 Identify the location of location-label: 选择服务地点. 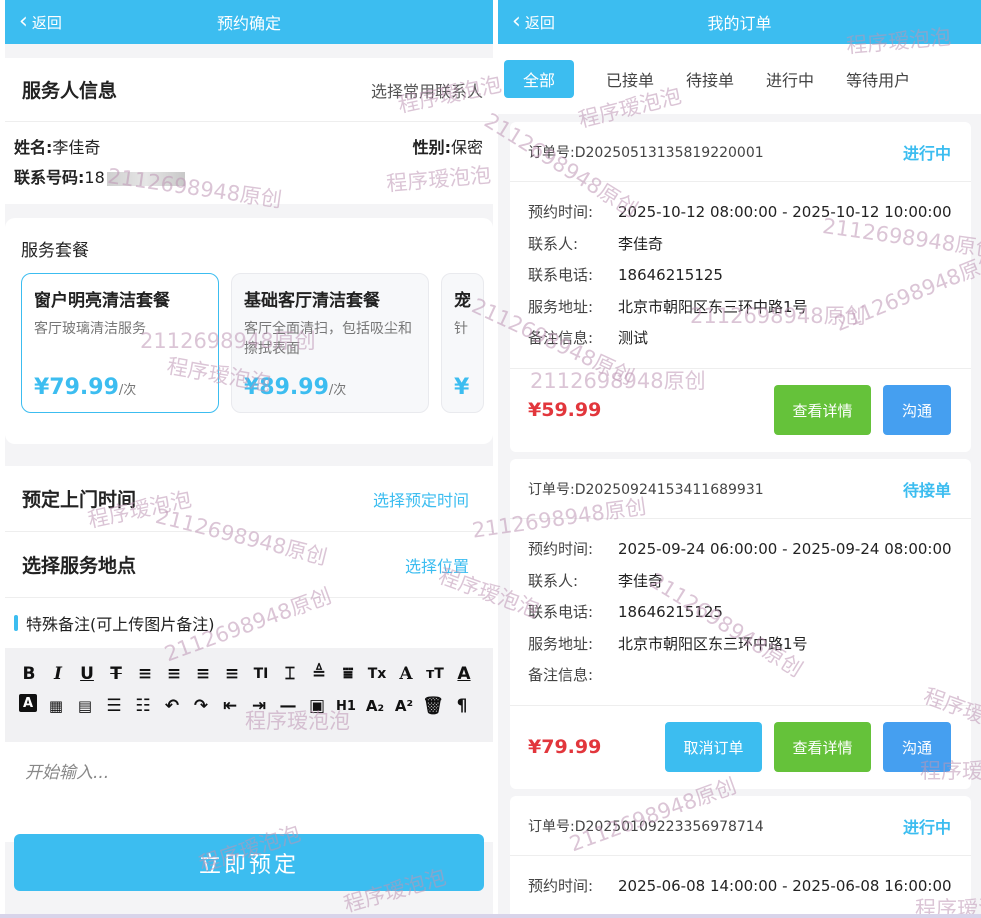
(79, 566).